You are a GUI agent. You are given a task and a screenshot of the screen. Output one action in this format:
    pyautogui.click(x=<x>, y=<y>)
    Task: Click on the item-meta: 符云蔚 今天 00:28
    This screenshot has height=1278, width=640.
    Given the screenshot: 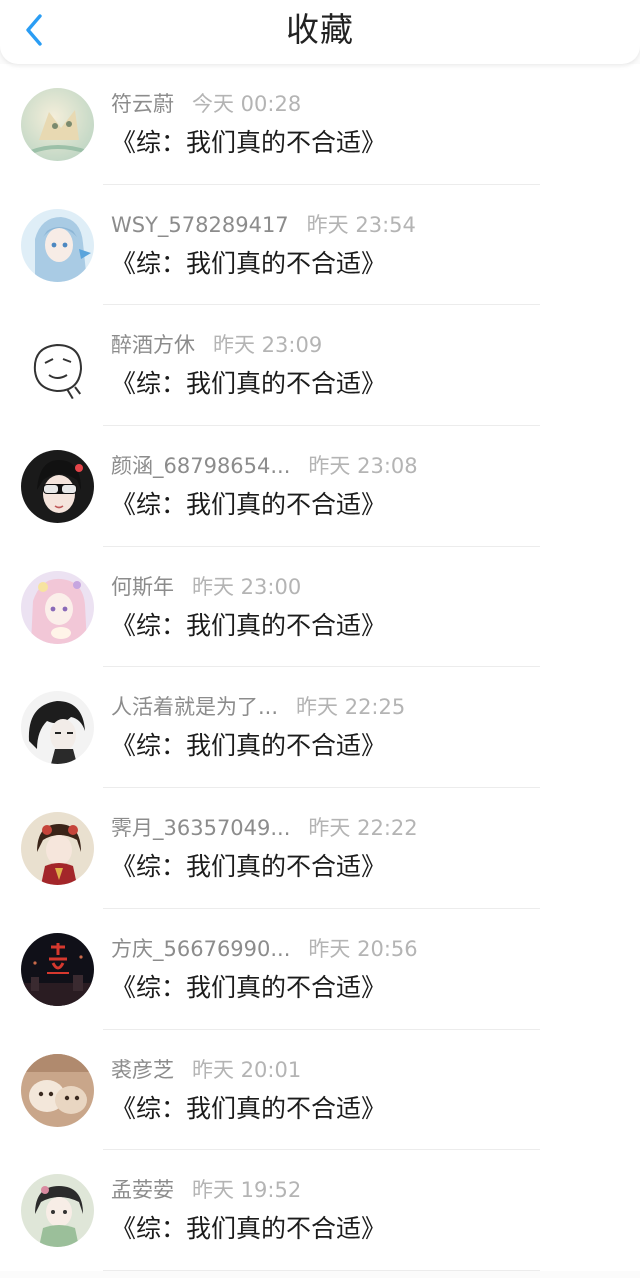 What is the action you would take?
    pyautogui.click(x=206, y=104)
    